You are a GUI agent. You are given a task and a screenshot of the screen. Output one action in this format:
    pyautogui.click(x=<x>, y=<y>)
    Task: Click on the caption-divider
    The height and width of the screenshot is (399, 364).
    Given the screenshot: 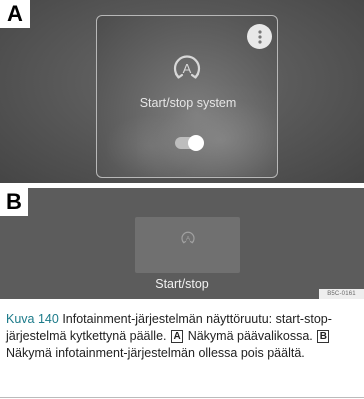 What is the action you would take?
    pyautogui.click(x=182, y=397)
    